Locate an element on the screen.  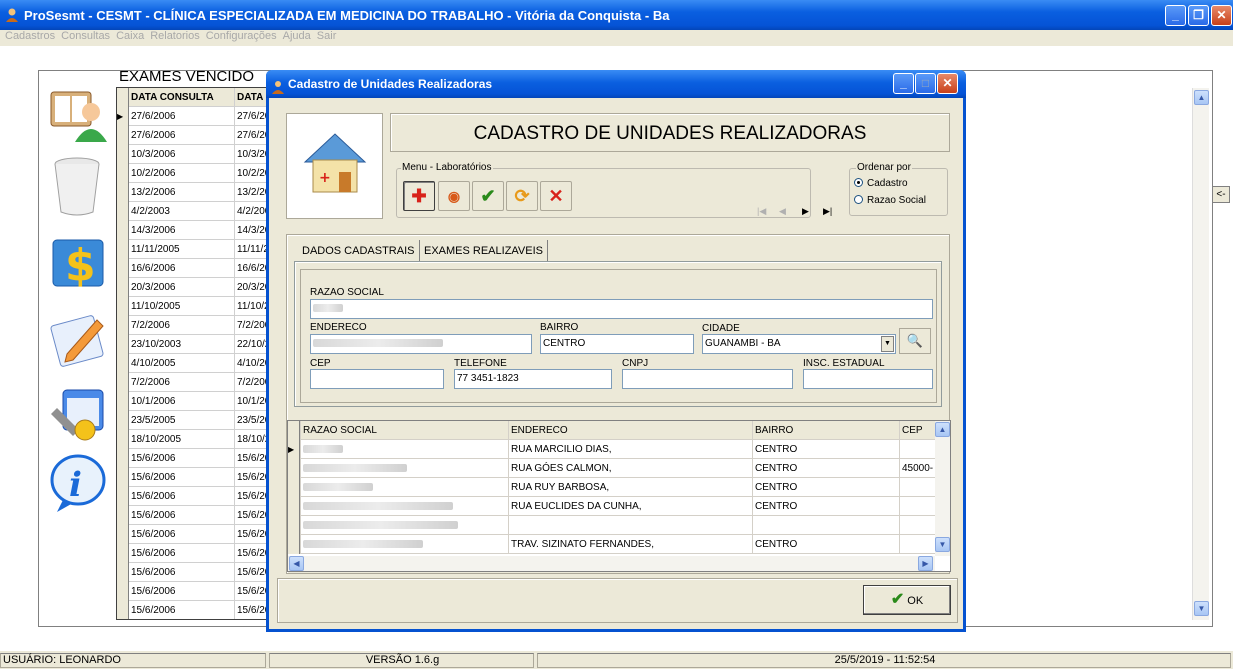
dialog-close-button: ✕ is located at coordinates (947, 83).